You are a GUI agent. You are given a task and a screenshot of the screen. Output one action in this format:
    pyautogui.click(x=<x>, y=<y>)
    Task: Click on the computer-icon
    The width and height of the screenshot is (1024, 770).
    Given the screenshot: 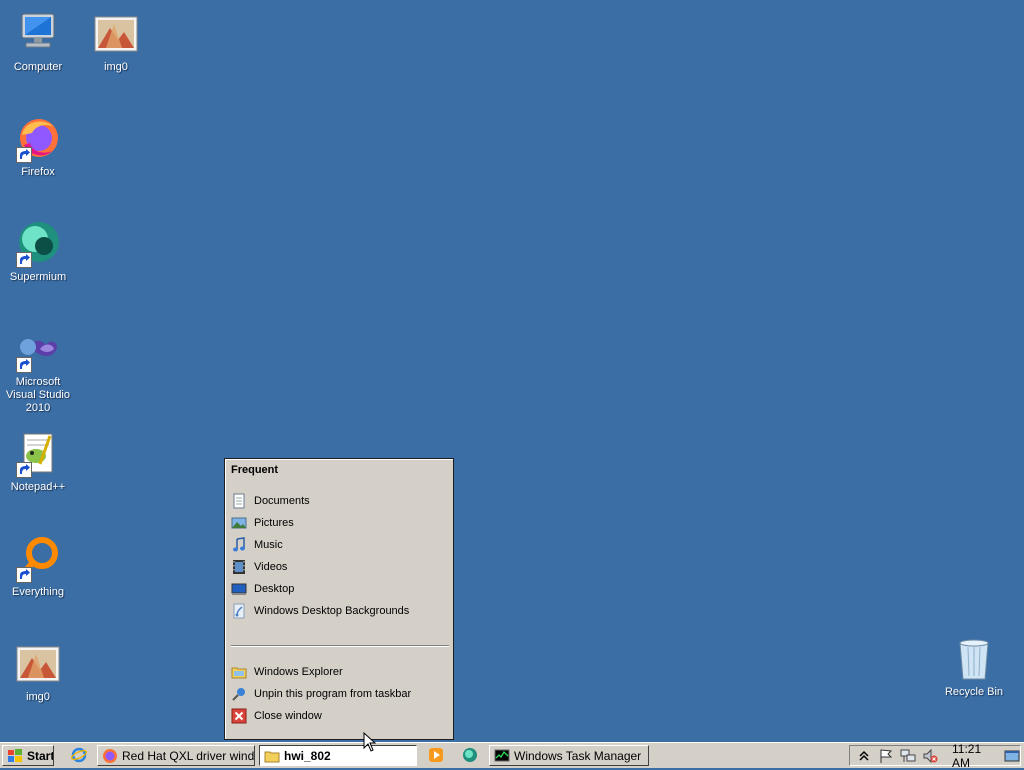 What is the action you would take?
    pyautogui.click(x=38, y=34)
    